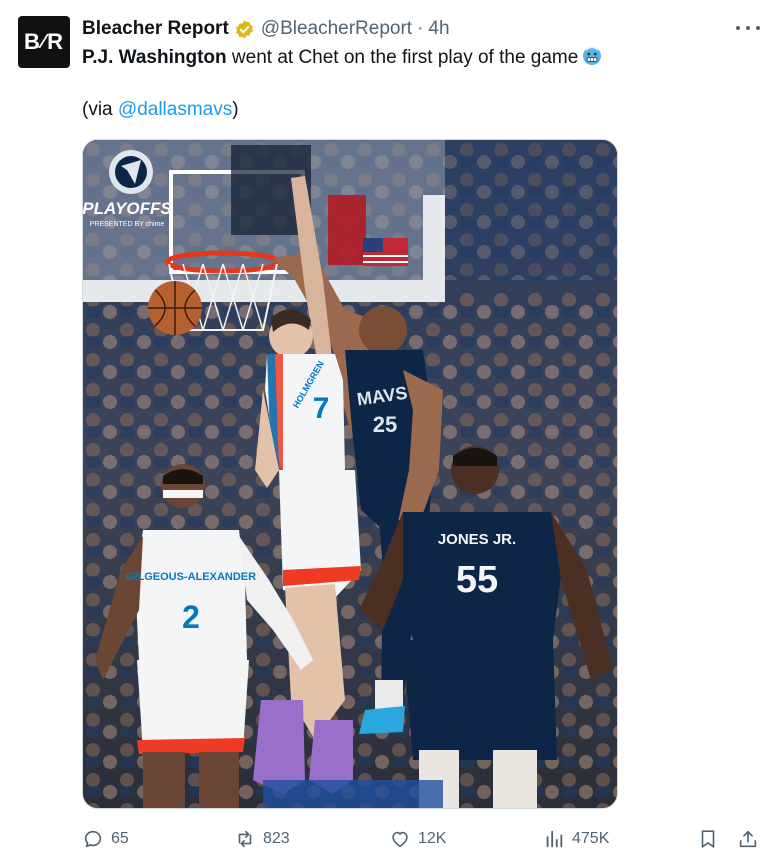 The width and height of the screenshot is (778, 868). I want to click on share-icon, so click(748, 839).